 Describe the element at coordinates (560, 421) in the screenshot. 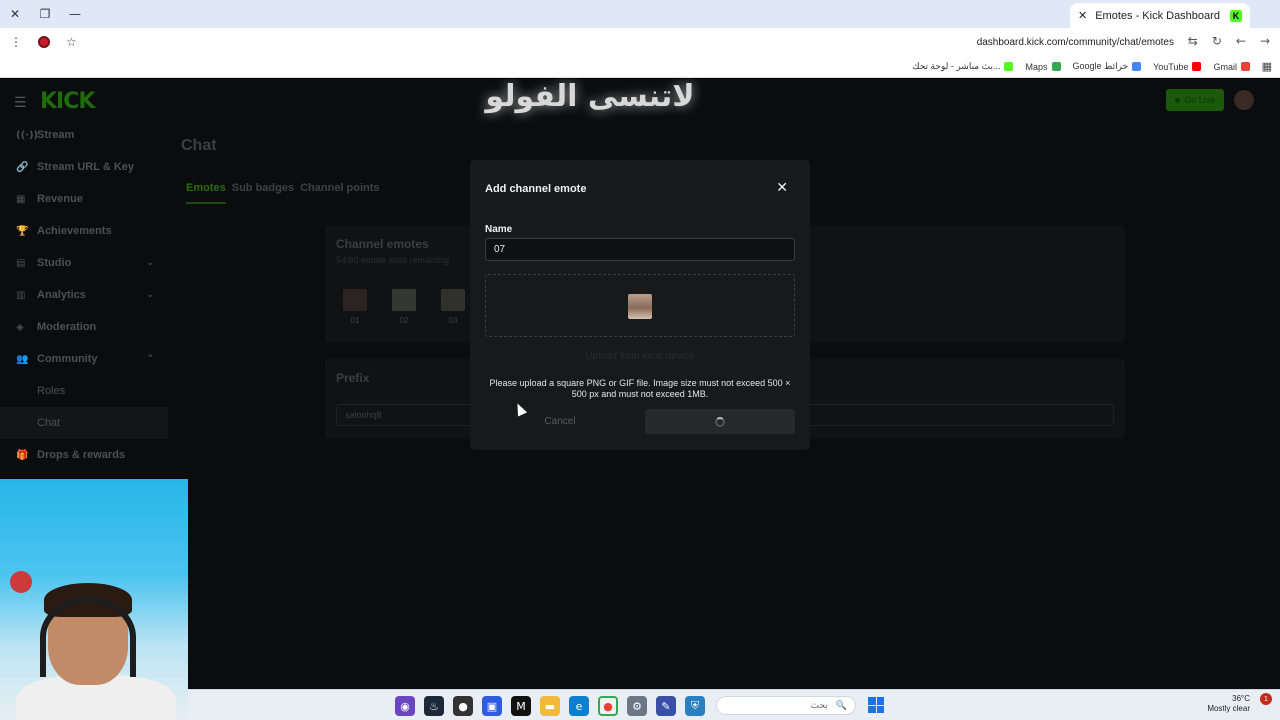

I see `cancel-button: Cancel` at that location.